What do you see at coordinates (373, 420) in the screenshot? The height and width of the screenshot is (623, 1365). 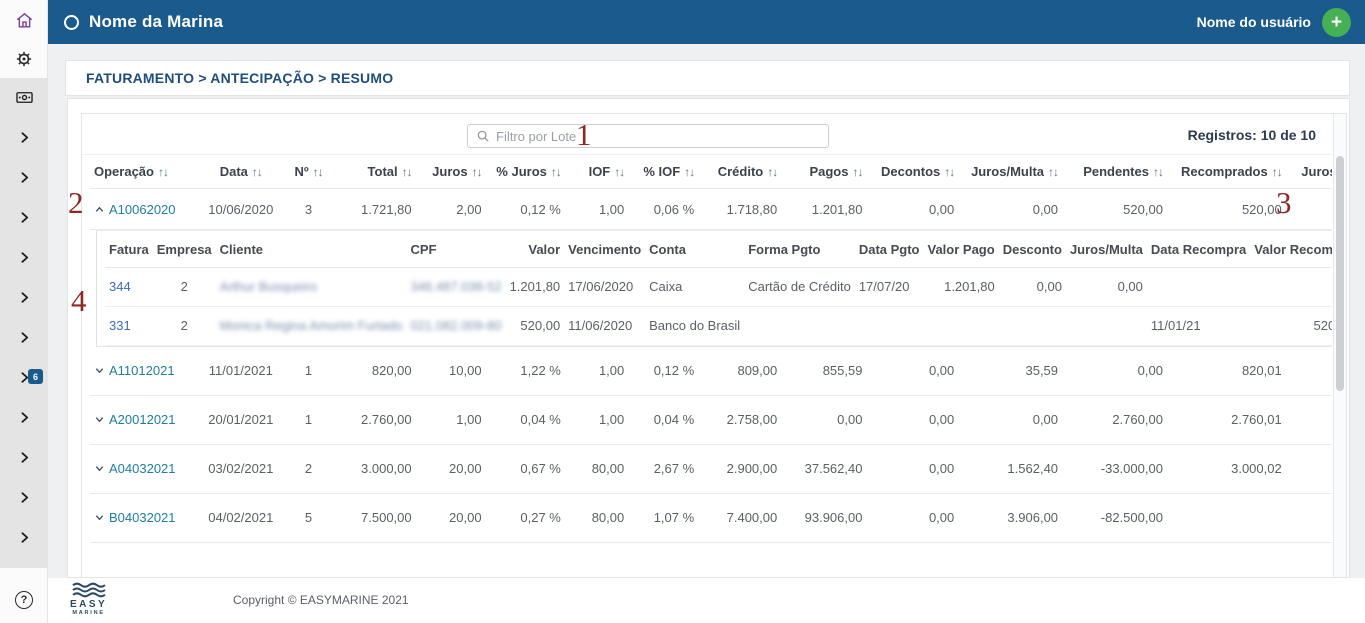 I see `cell-total: 2.760,00` at bounding box center [373, 420].